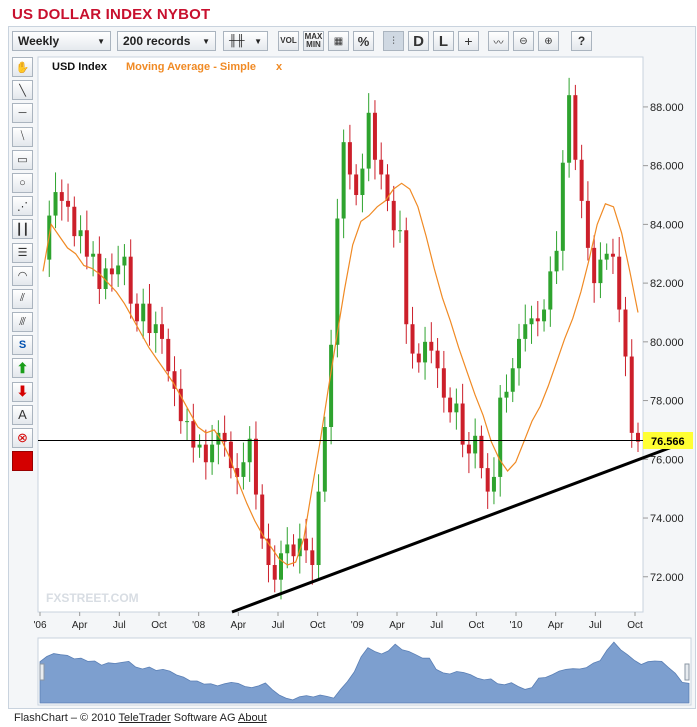 The height and width of the screenshot is (727, 697). Describe the element at coordinates (667, 402) in the screenshot. I see `y-tick-label: 78.000` at that location.